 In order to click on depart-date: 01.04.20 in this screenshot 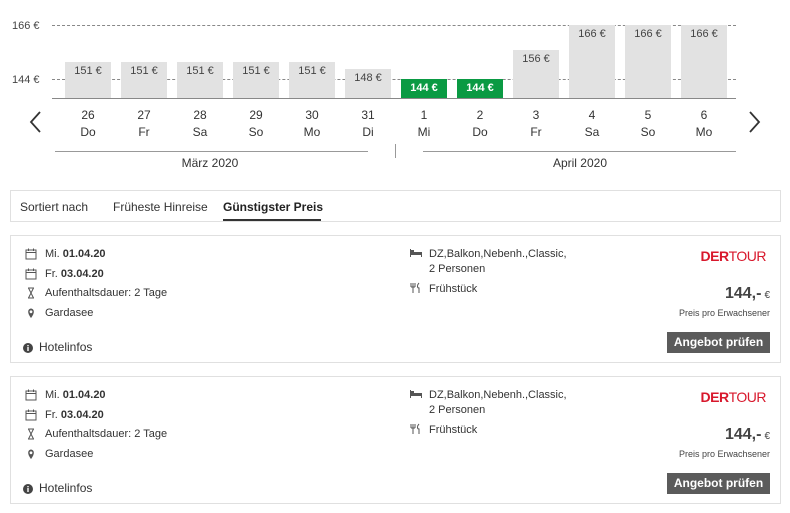, I will do `click(84, 254)`.